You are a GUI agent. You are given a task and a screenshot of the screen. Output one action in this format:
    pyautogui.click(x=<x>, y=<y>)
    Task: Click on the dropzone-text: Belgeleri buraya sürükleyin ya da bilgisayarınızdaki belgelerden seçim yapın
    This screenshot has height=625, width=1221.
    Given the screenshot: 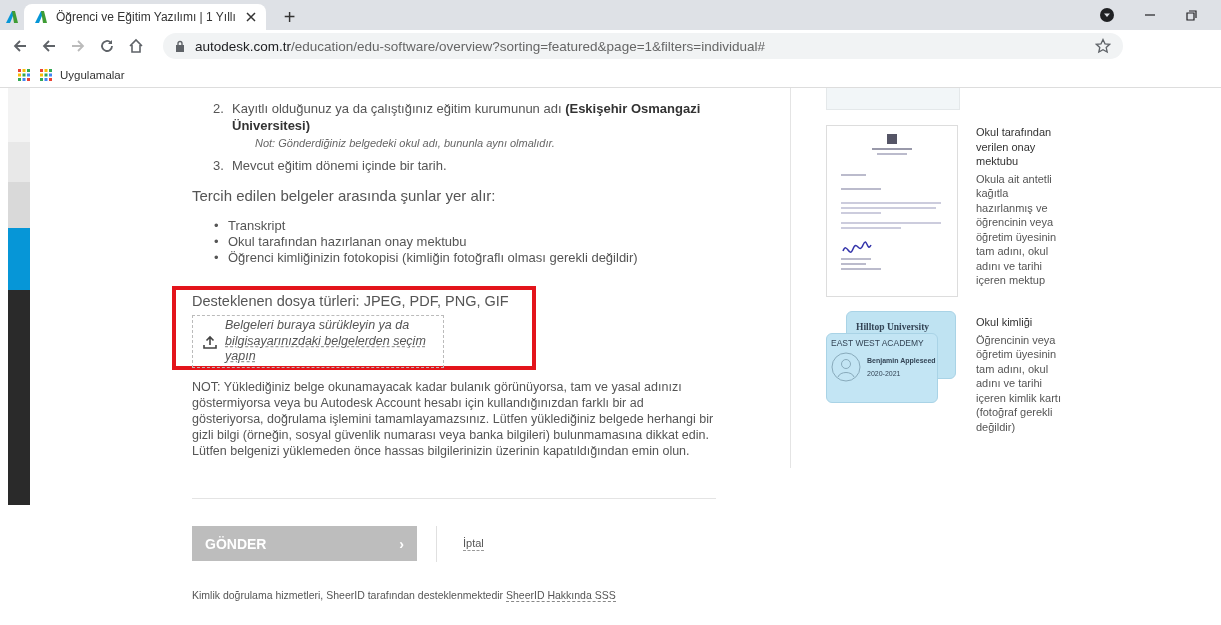 What is the action you would take?
    pyautogui.click(x=329, y=341)
    